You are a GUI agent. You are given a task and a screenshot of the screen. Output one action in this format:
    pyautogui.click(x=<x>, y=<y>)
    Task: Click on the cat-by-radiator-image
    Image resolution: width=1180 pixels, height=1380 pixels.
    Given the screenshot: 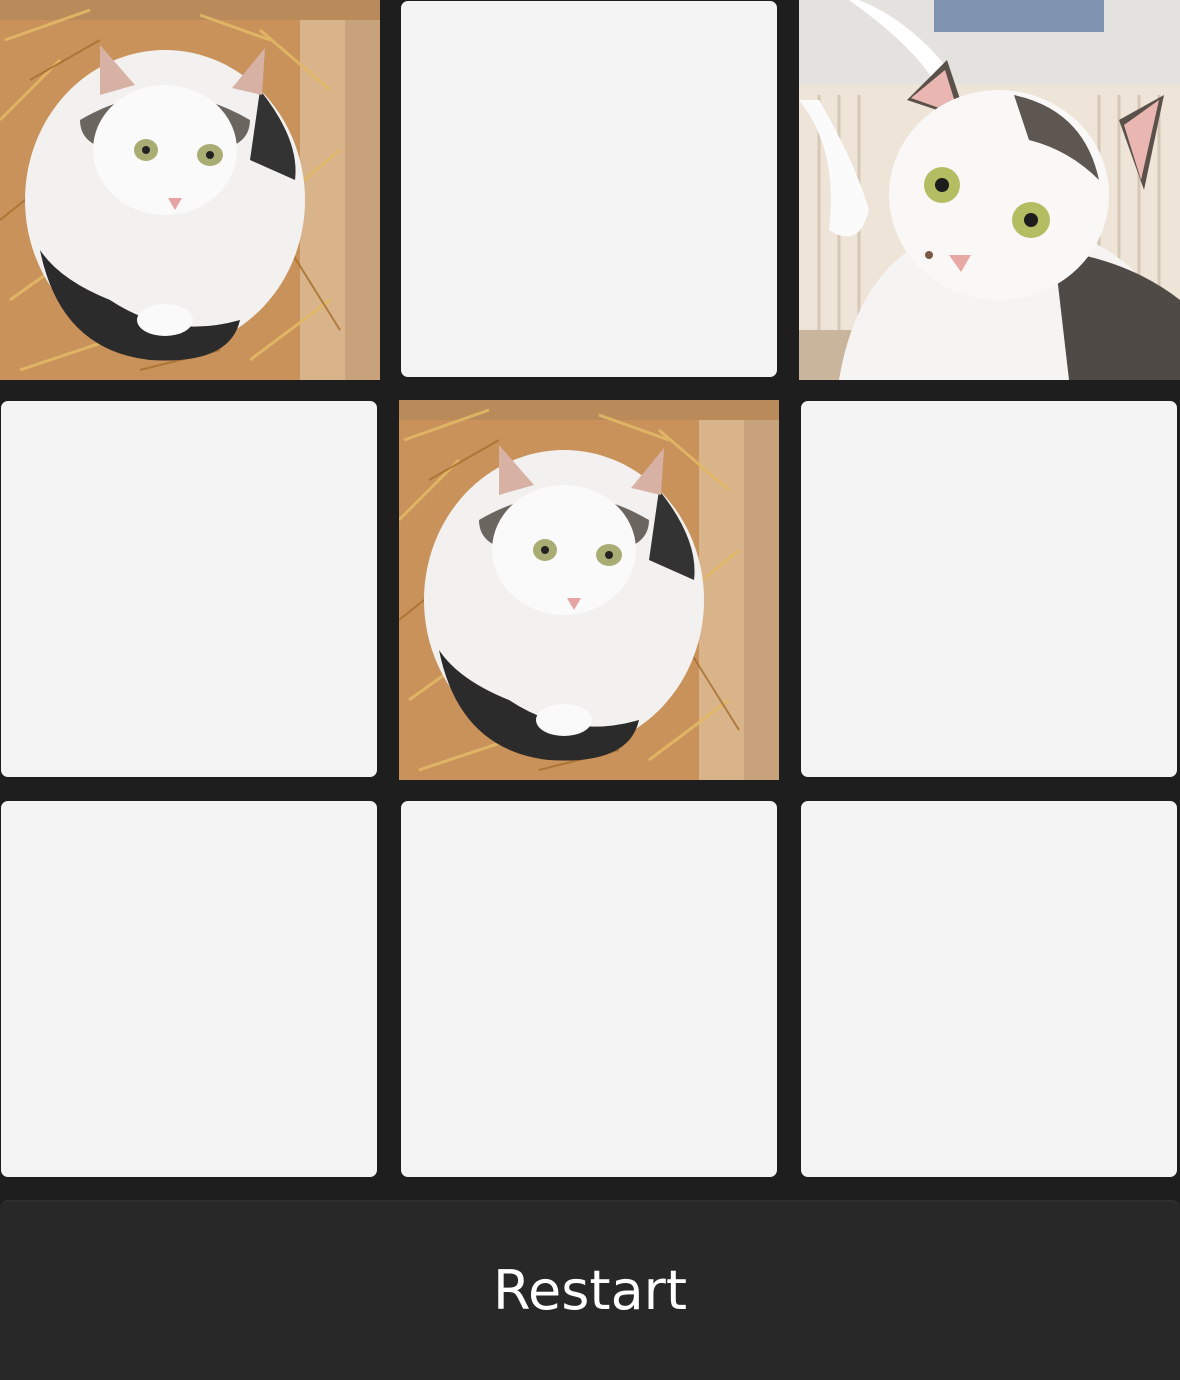 What is the action you would take?
    pyautogui.click(x=989, y=190)
    